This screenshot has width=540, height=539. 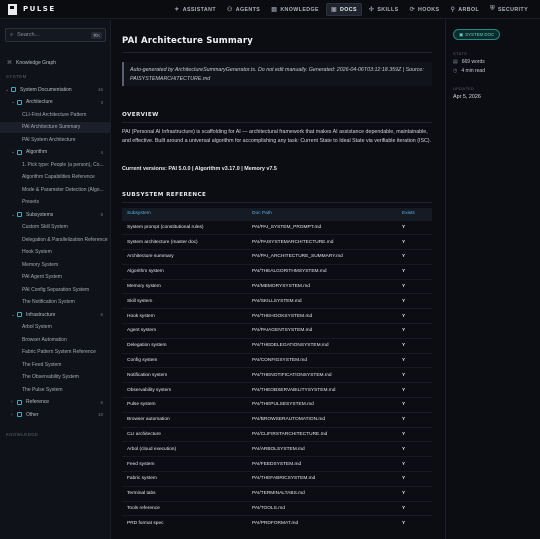 I want to click on knowledge-graph-label: Knowledge Graph, so click(x=36, y=62).